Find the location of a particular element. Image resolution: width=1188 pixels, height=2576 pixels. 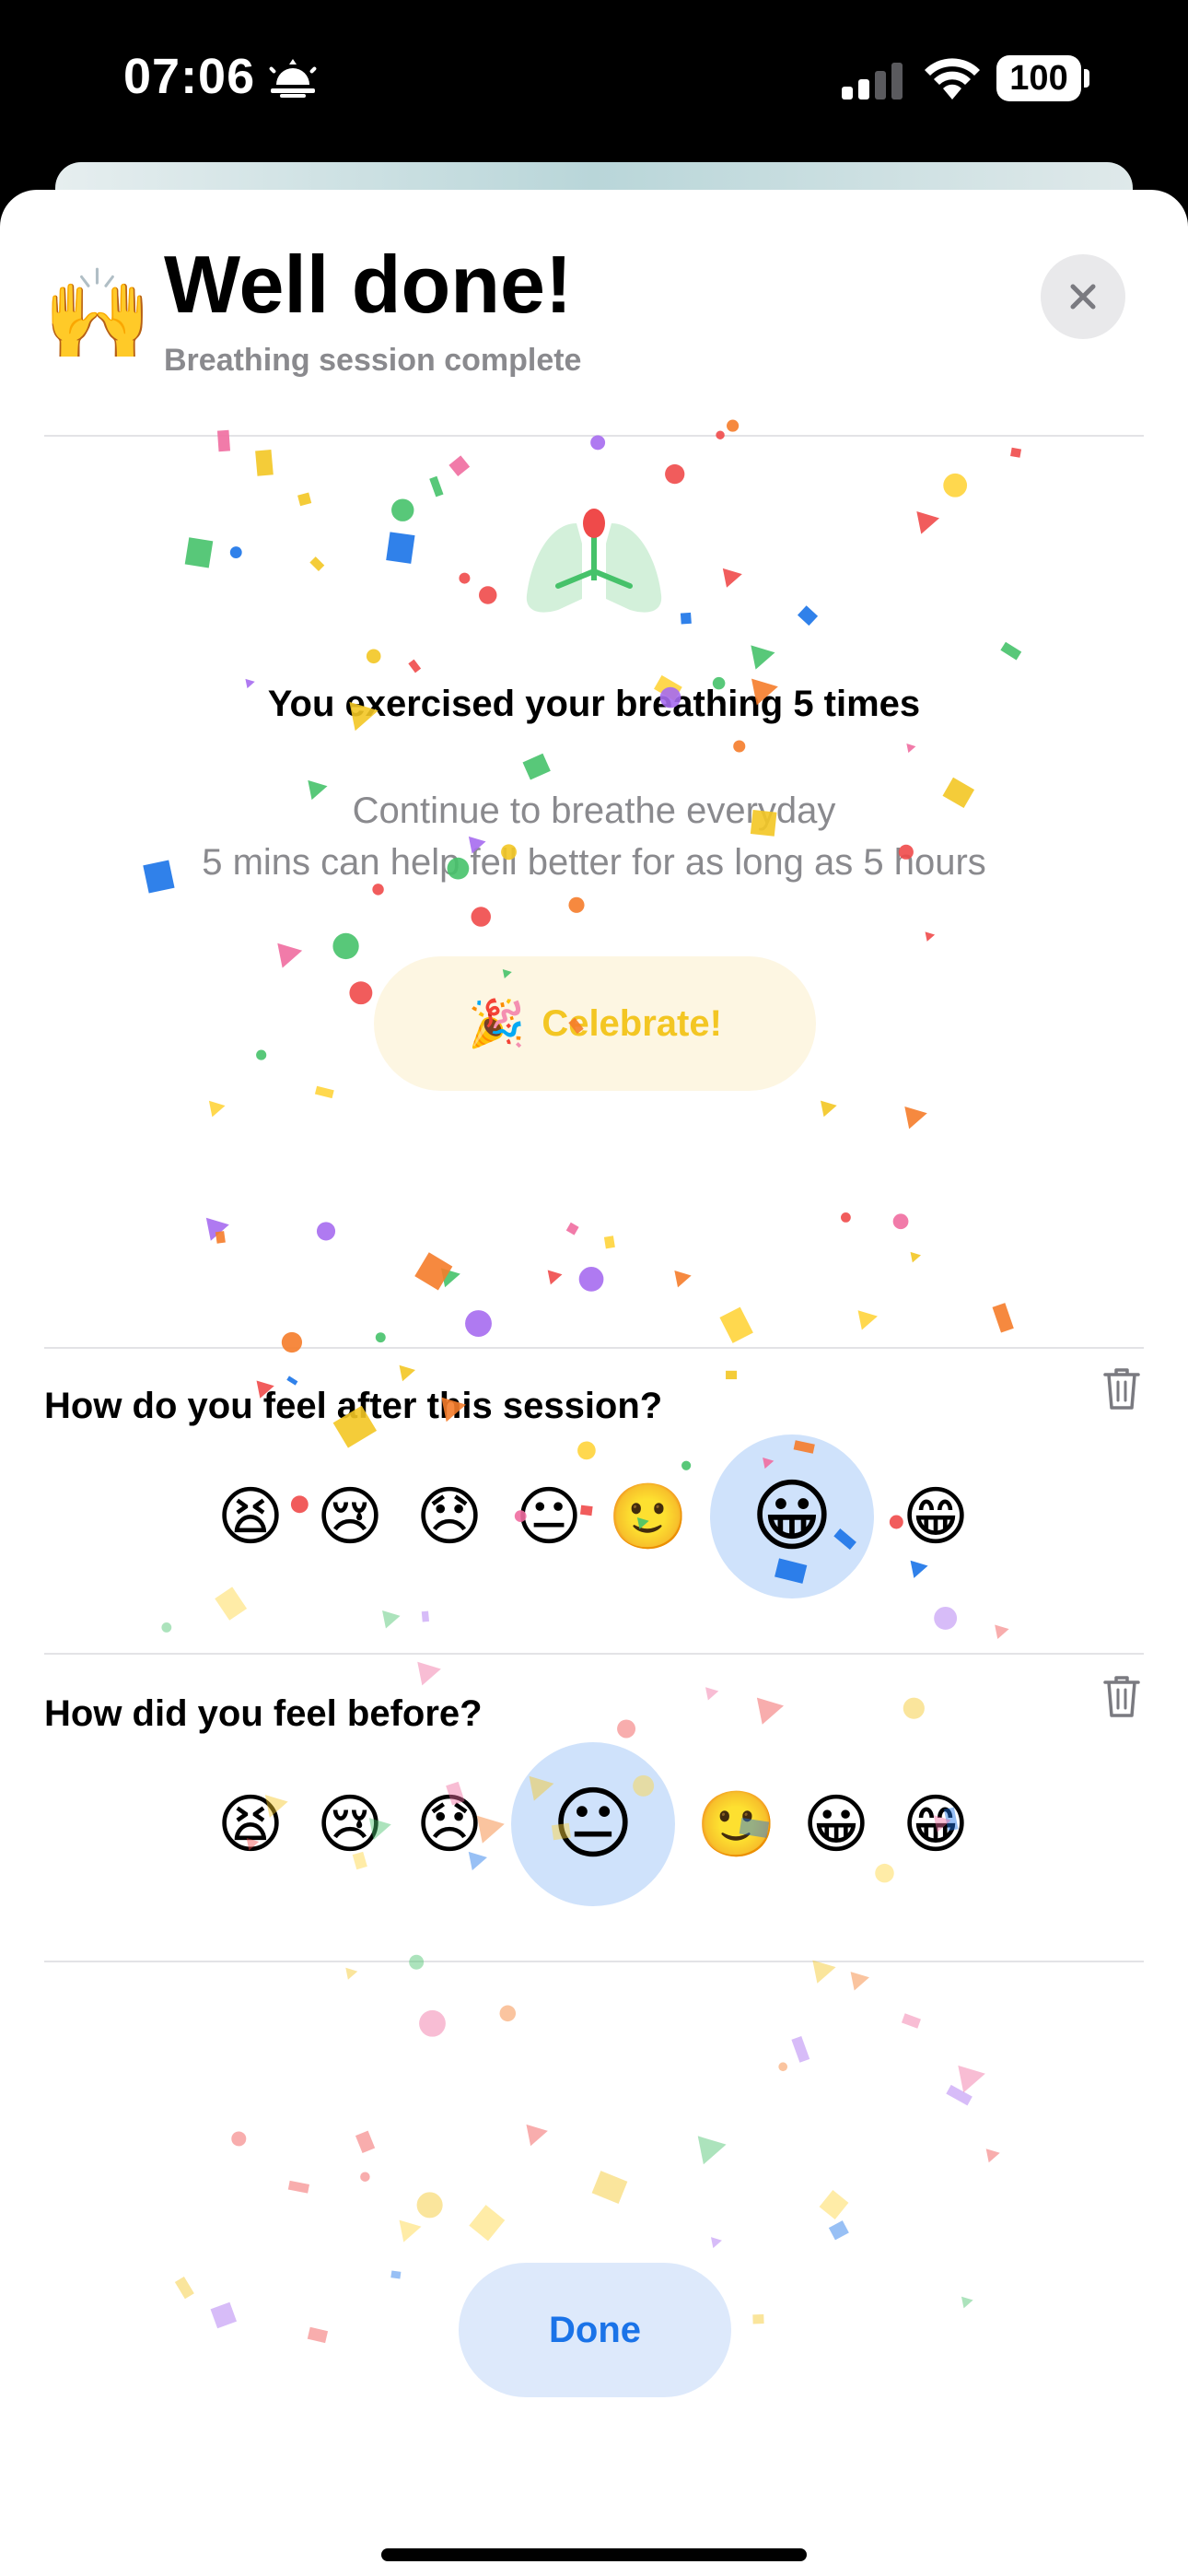

celebrate-button: 🎉 Celebrate! is located at coordinates (595, 1023).